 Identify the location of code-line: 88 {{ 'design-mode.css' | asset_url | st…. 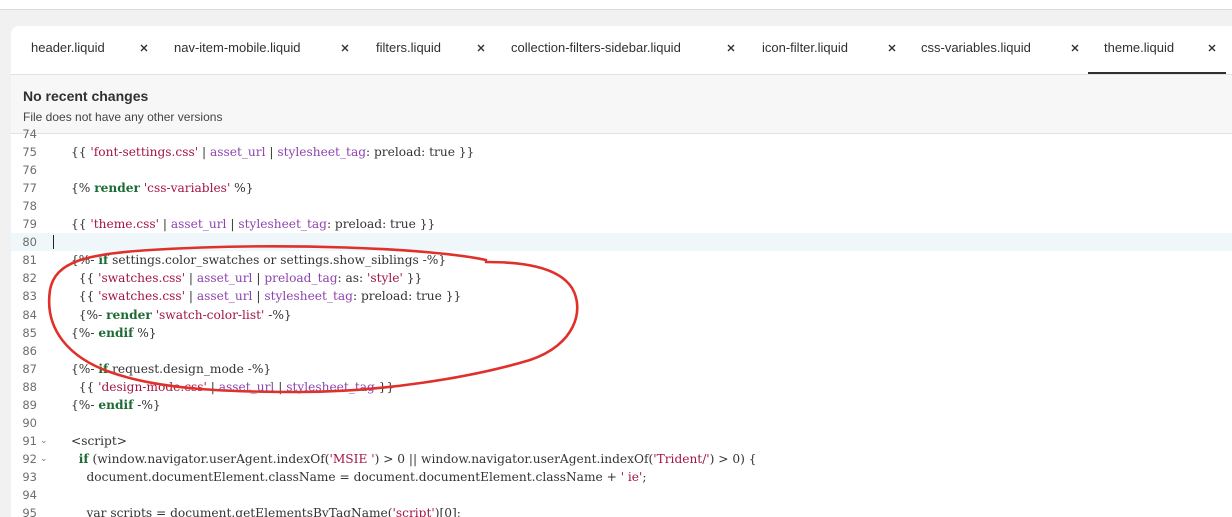
(621, 387).